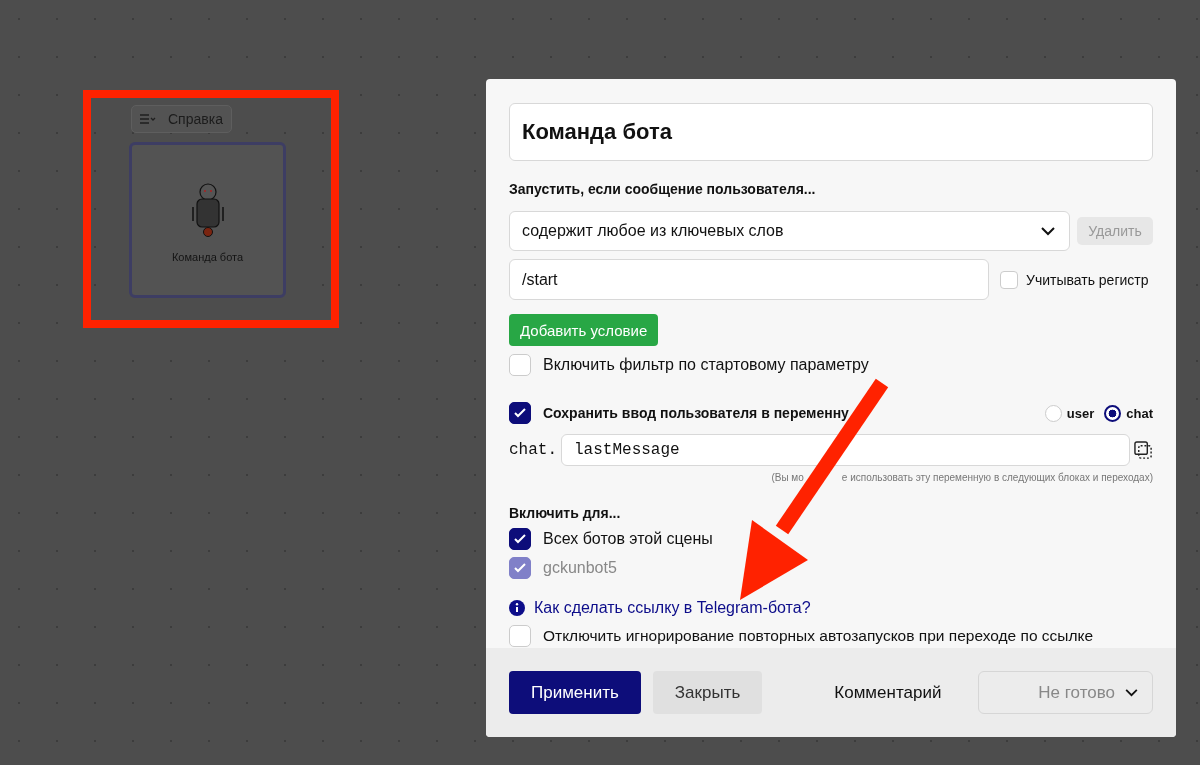  Describe the element at coordinates (707, 692) in the screenshot. I see `close-button: Закрыть` at that location.